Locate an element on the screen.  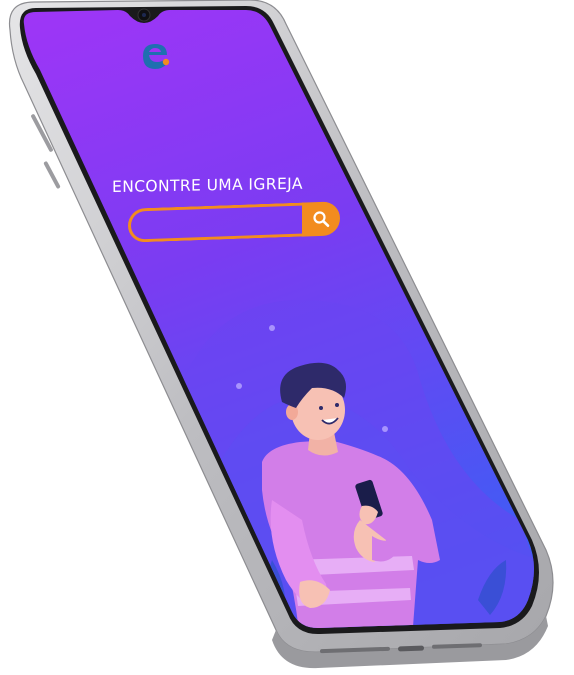
search-bar is located at coordinates (234, 224).